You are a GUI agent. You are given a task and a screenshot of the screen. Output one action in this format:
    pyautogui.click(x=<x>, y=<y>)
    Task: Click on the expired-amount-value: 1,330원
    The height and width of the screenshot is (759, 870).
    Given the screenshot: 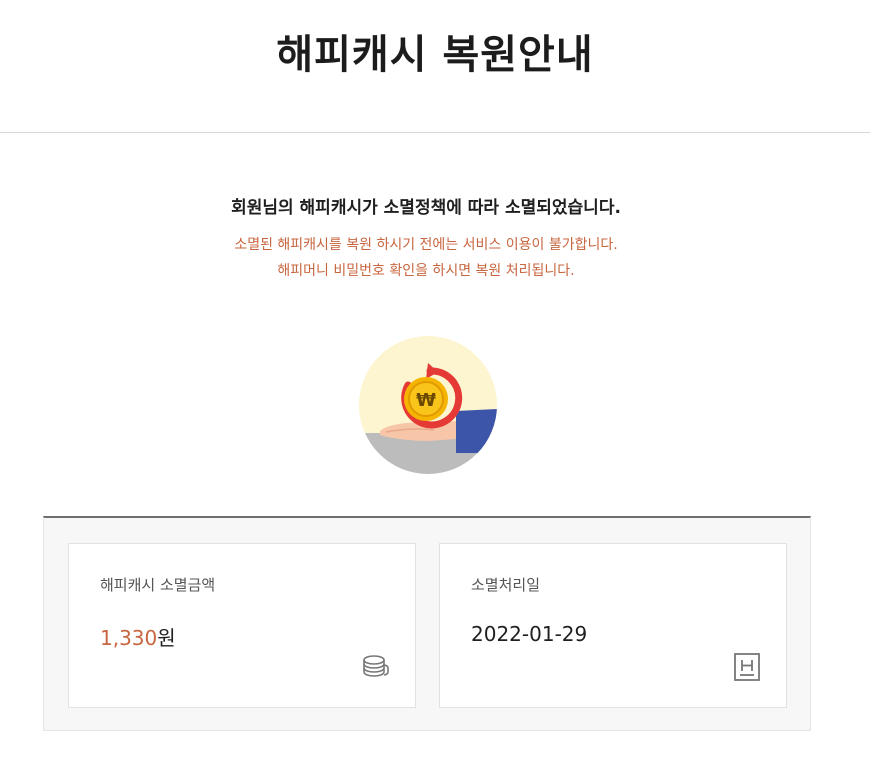 What is the action you would take?
    pyautogui.click(x=138, y=636)
    